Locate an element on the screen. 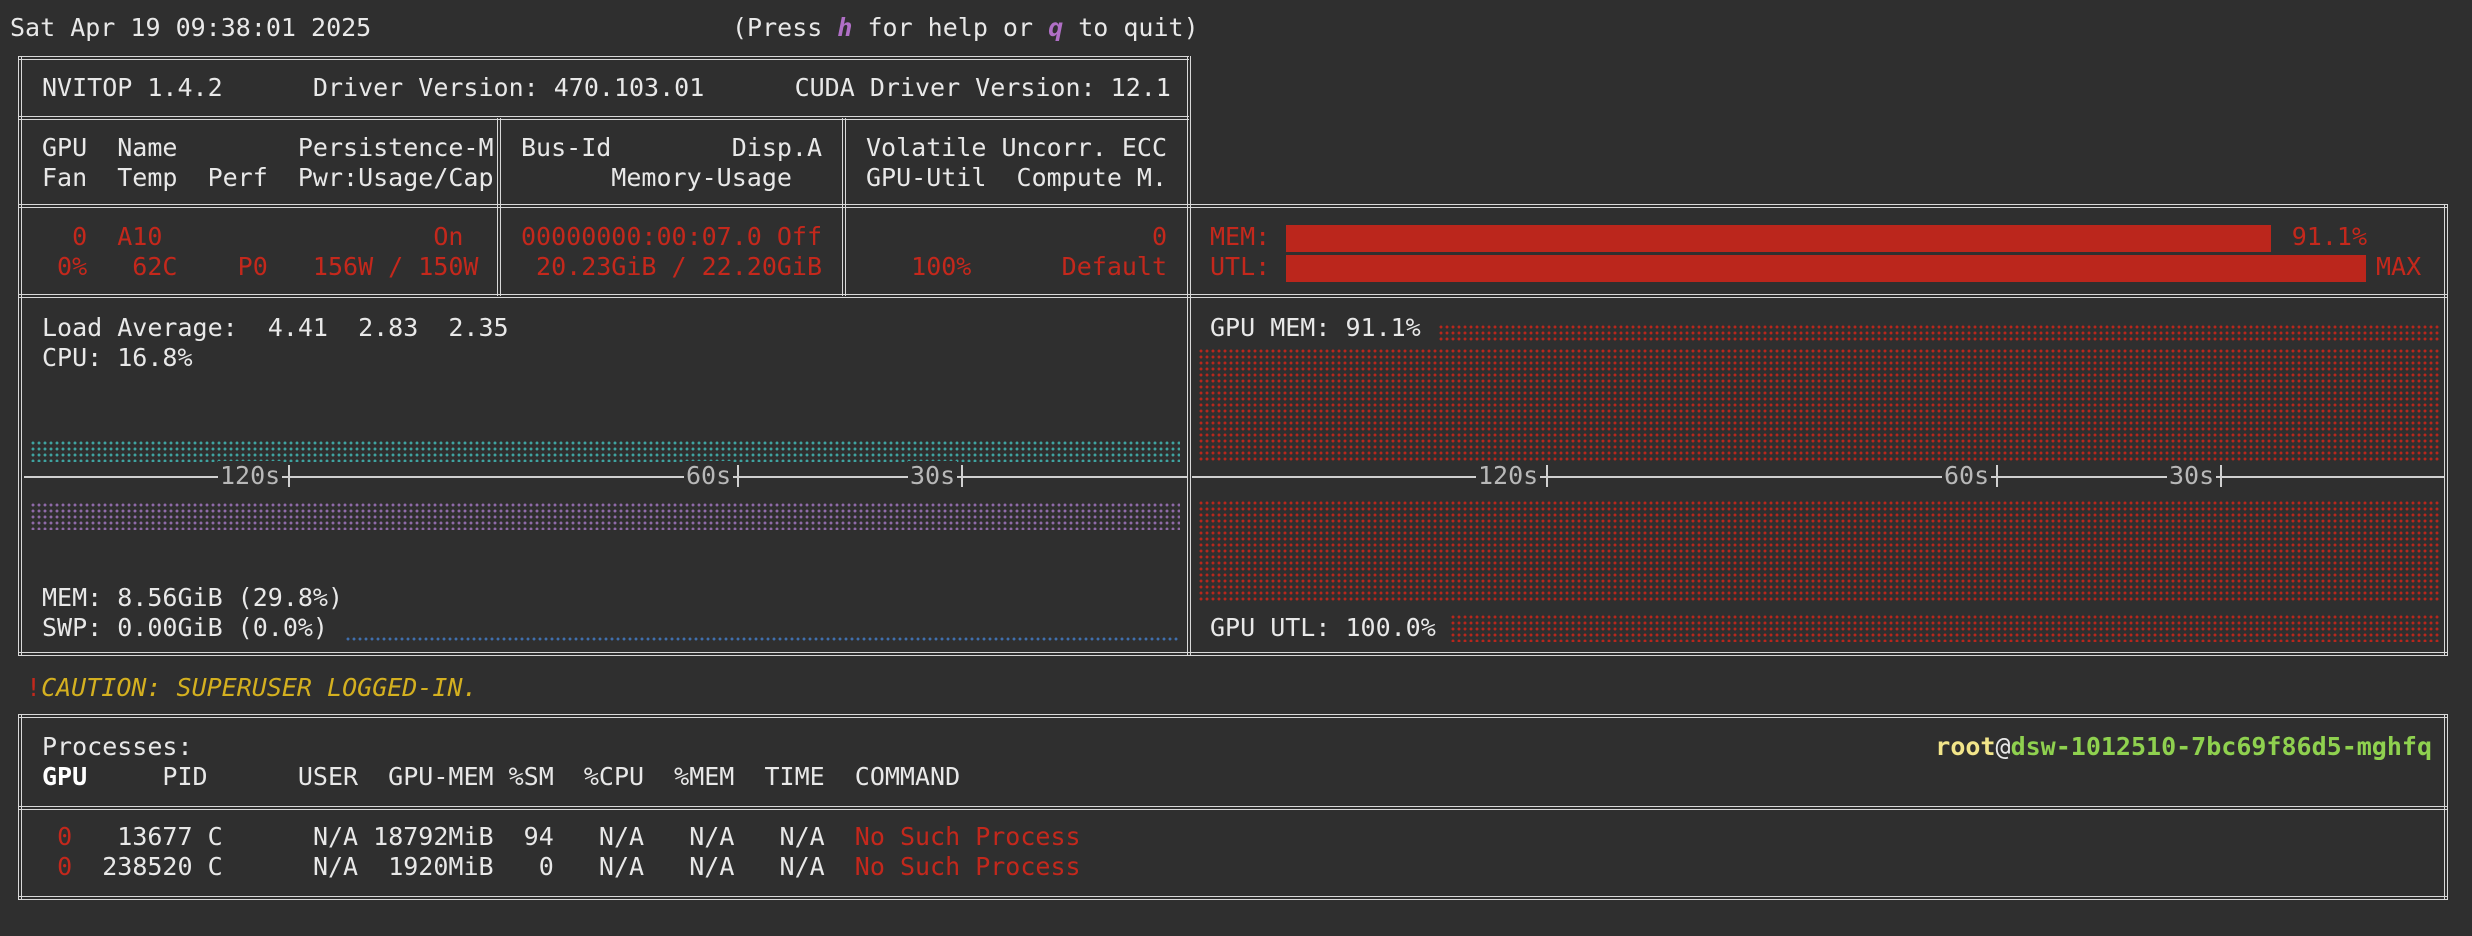 The image size is (2472, 936). help-hint-open: (Press is located at coordinates (785, 27).